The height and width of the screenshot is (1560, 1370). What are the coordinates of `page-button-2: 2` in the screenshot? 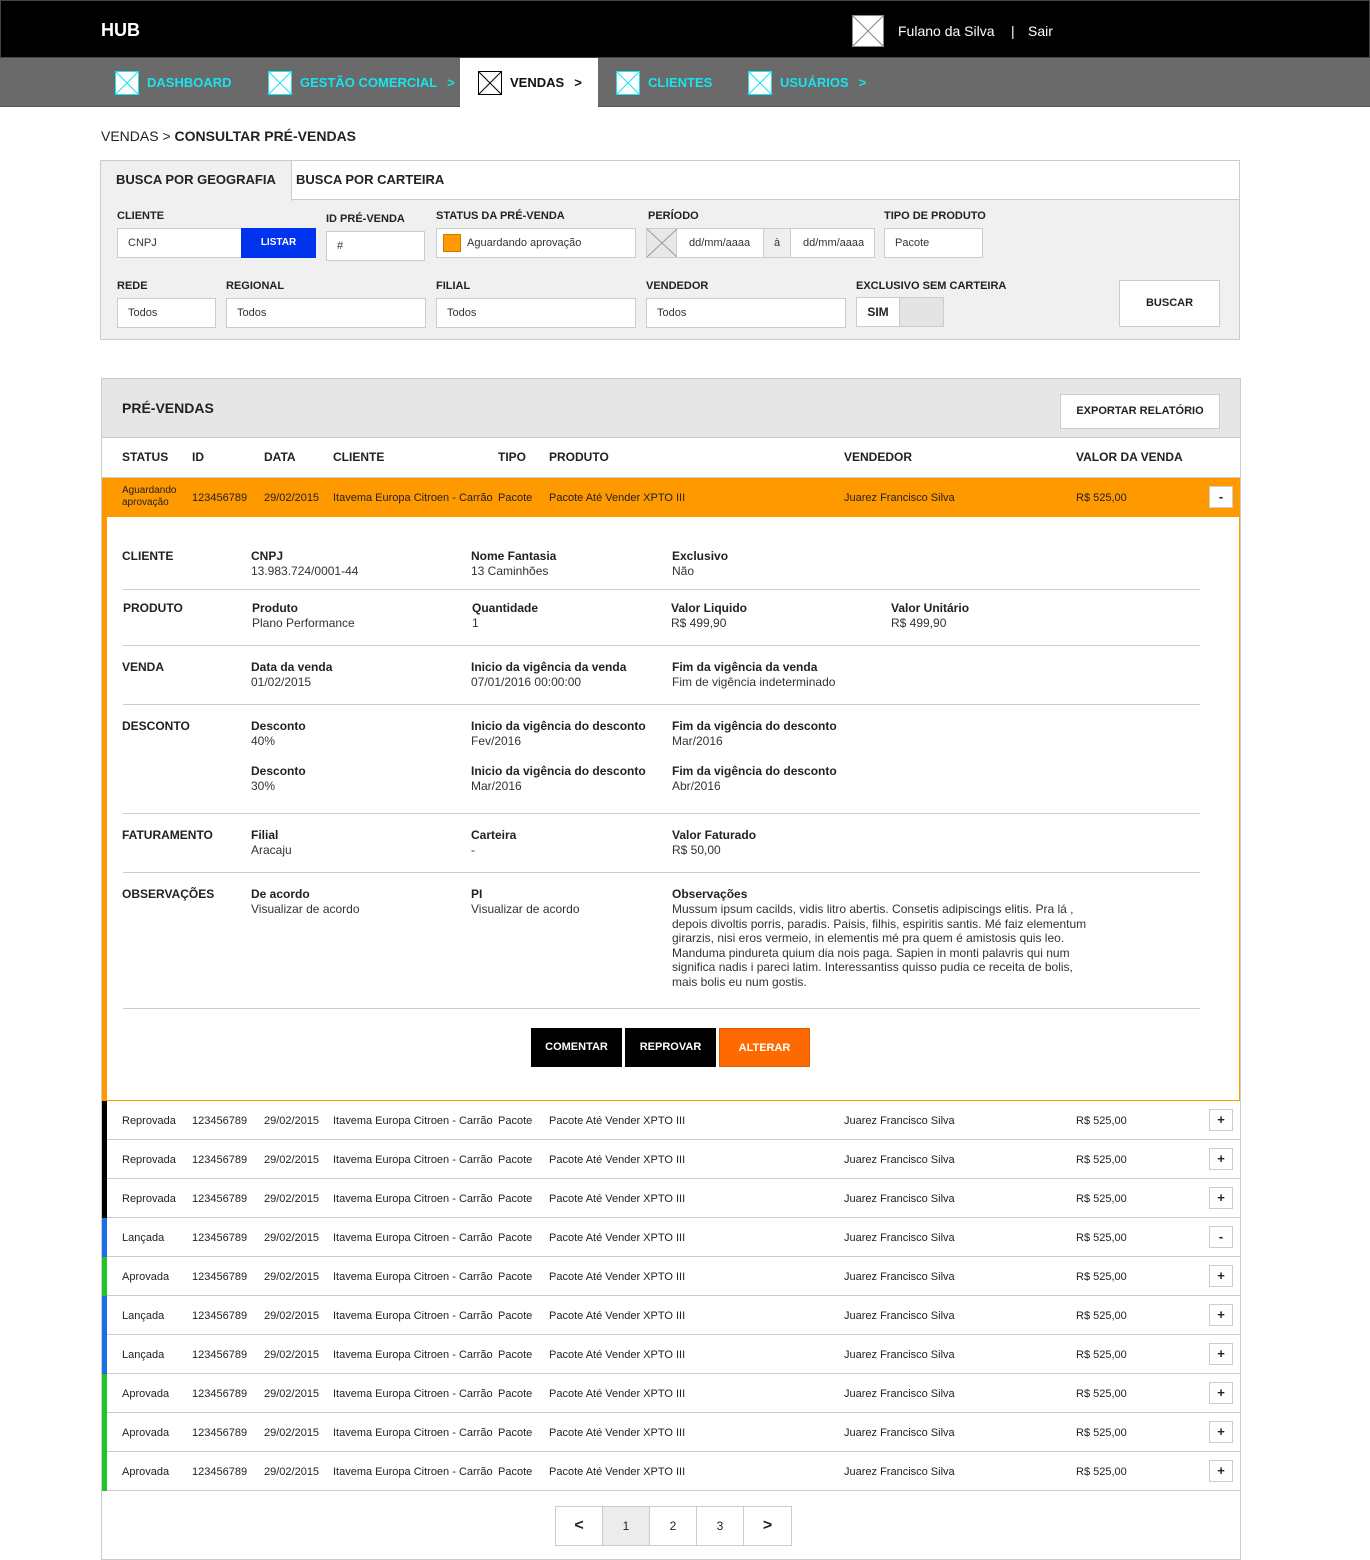 It's located at (673, 1526).